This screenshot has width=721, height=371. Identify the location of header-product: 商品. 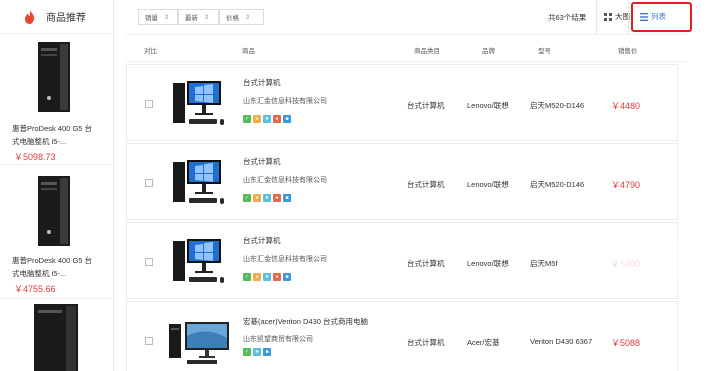
(248, 51).